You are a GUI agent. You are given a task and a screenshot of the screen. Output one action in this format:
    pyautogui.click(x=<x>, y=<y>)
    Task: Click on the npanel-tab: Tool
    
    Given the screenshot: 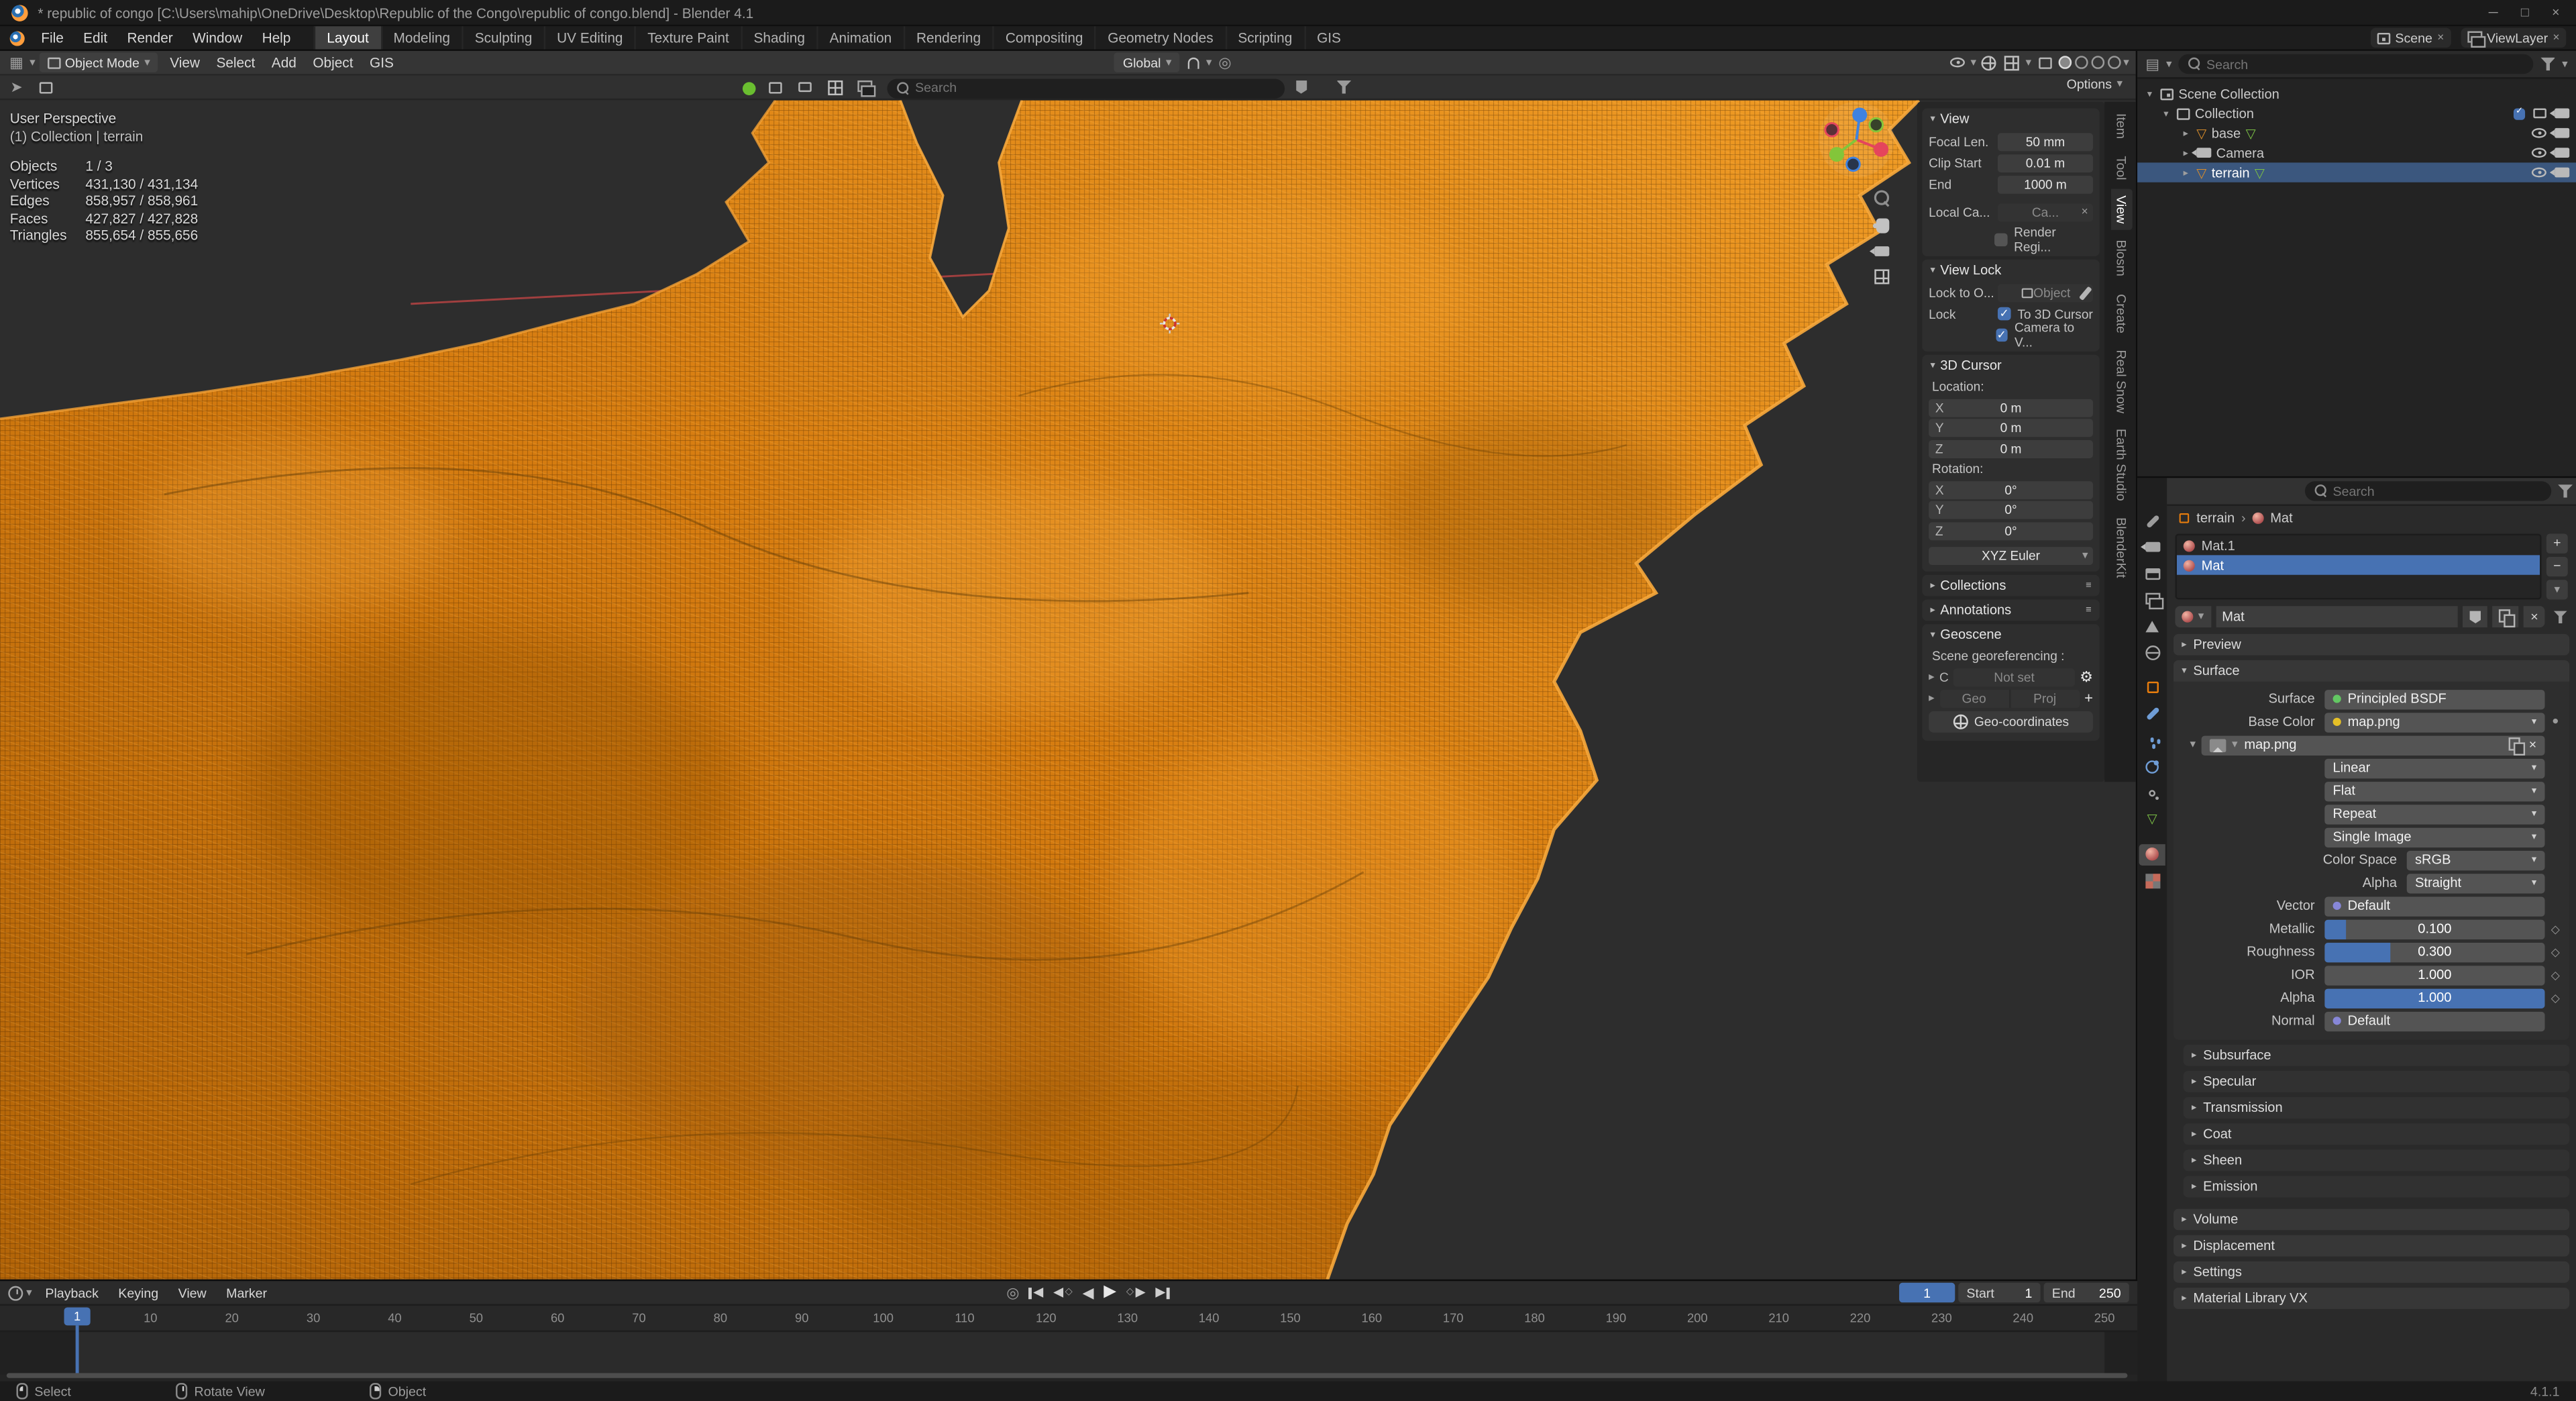 What is the action you would take?
    pyautogui.click(x=2121, y=168)
    